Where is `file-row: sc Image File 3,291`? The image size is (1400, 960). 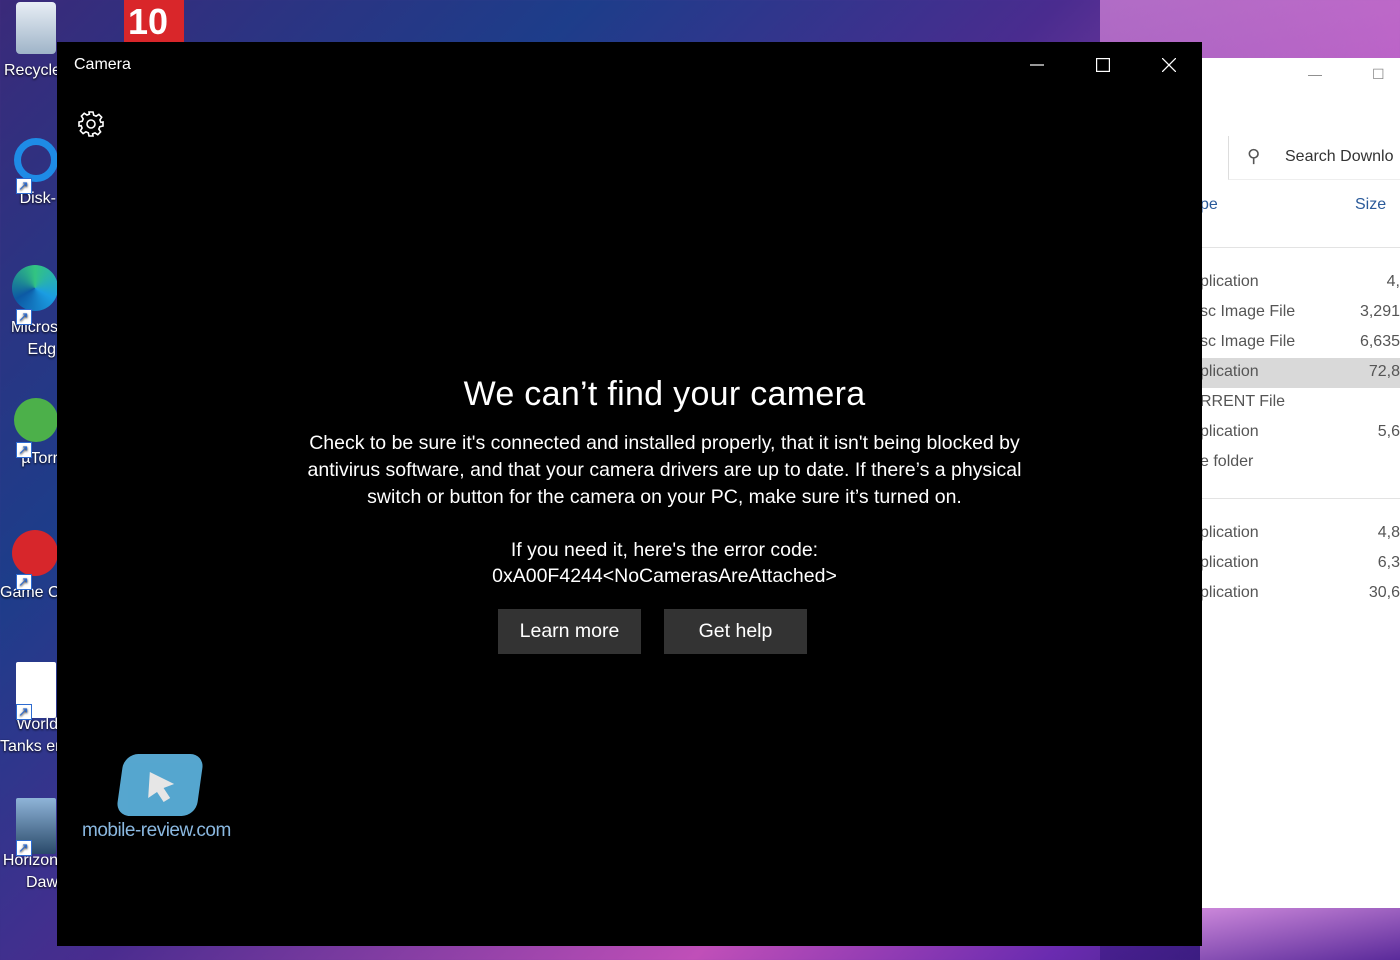
file-row: sc Image File 3,291 is located at coordinates (1300, 313).